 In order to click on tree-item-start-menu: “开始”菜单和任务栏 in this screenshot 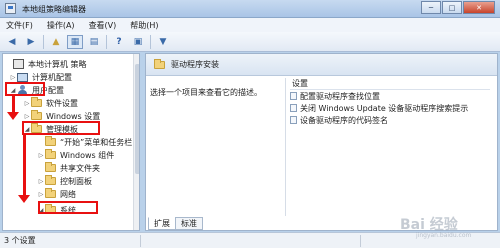, I will do `click(84, 142)`.